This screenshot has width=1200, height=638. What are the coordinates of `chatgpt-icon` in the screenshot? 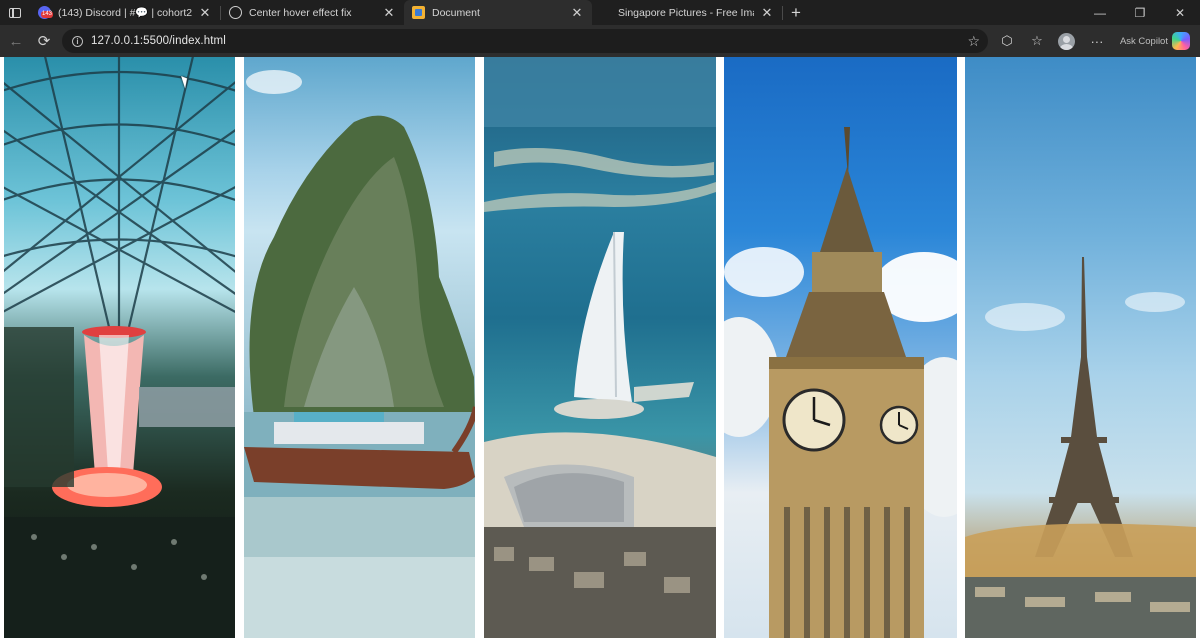 It's located at (235, 12).